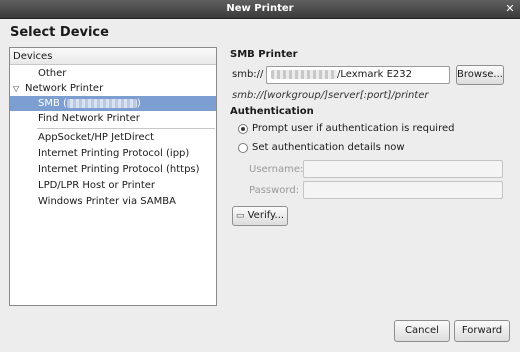 The width and height of the screenshot is (520, 352). I want to click on device-item-appsocket: AppSocket/HP JetDirect, so click(113, 137).